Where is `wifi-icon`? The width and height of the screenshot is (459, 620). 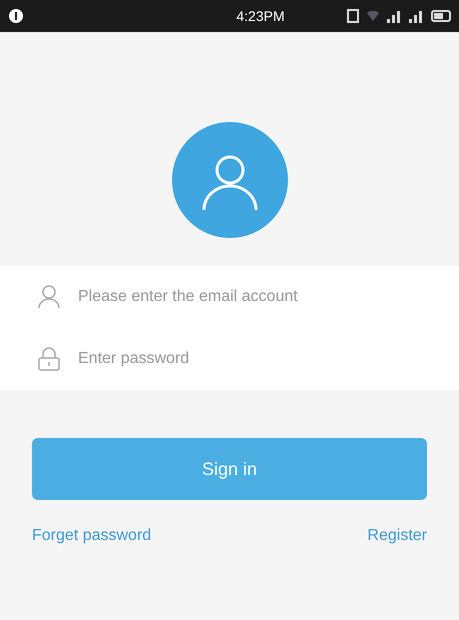
wifi-icon is located at coordinates (373, 16).